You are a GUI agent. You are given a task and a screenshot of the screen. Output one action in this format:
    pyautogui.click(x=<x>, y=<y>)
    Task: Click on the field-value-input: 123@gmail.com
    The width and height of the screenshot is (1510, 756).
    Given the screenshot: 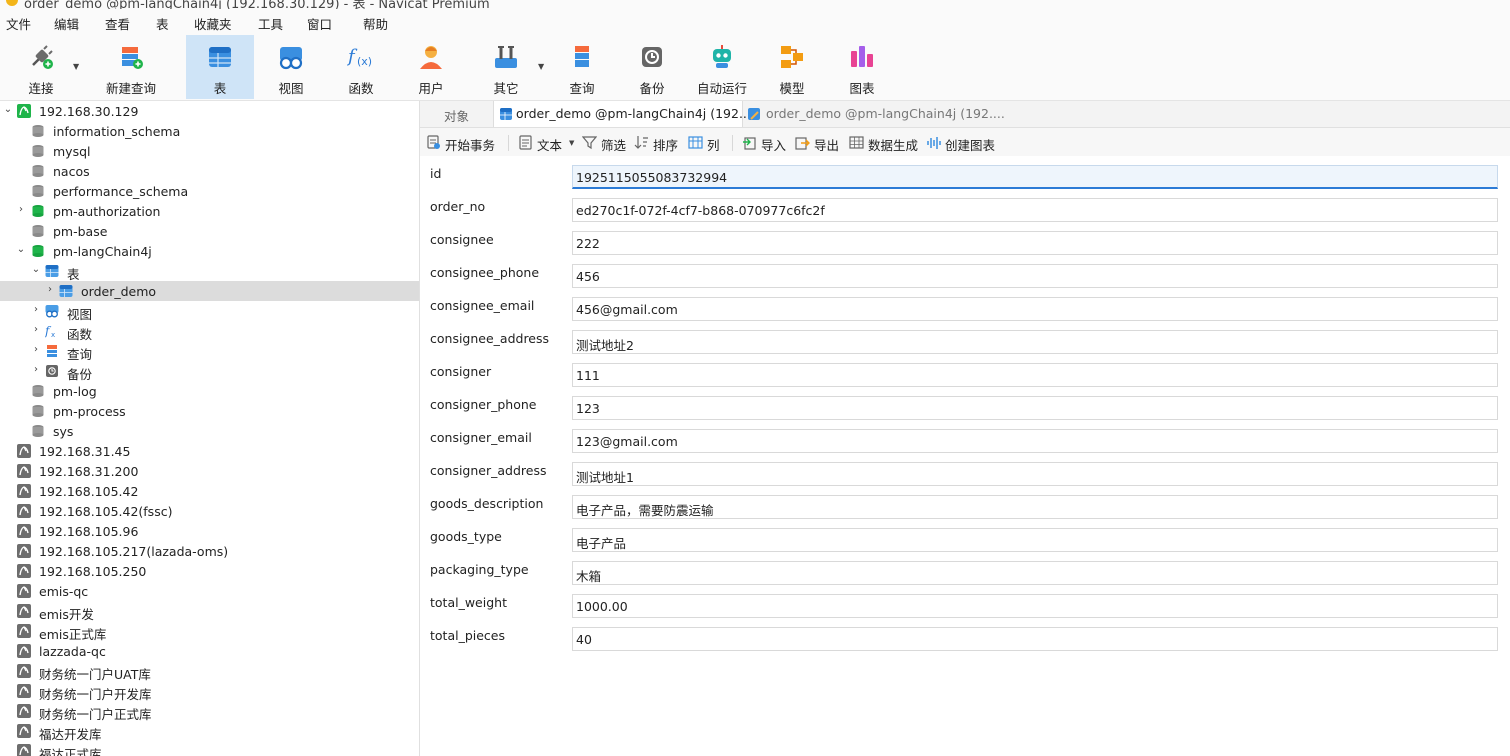 What is the action you would take?
    pyautogui.click(x=1035, y=441)
    